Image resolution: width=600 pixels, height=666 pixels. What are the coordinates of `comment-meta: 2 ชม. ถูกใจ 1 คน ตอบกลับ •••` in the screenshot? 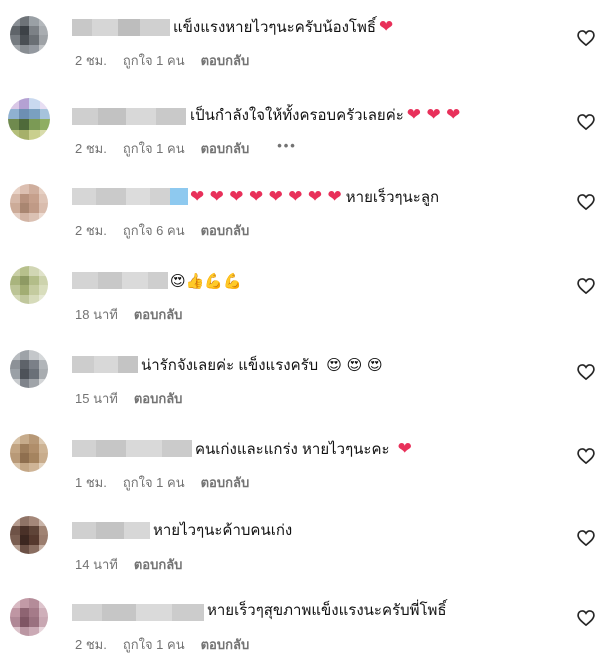 It's located at (186, 148).